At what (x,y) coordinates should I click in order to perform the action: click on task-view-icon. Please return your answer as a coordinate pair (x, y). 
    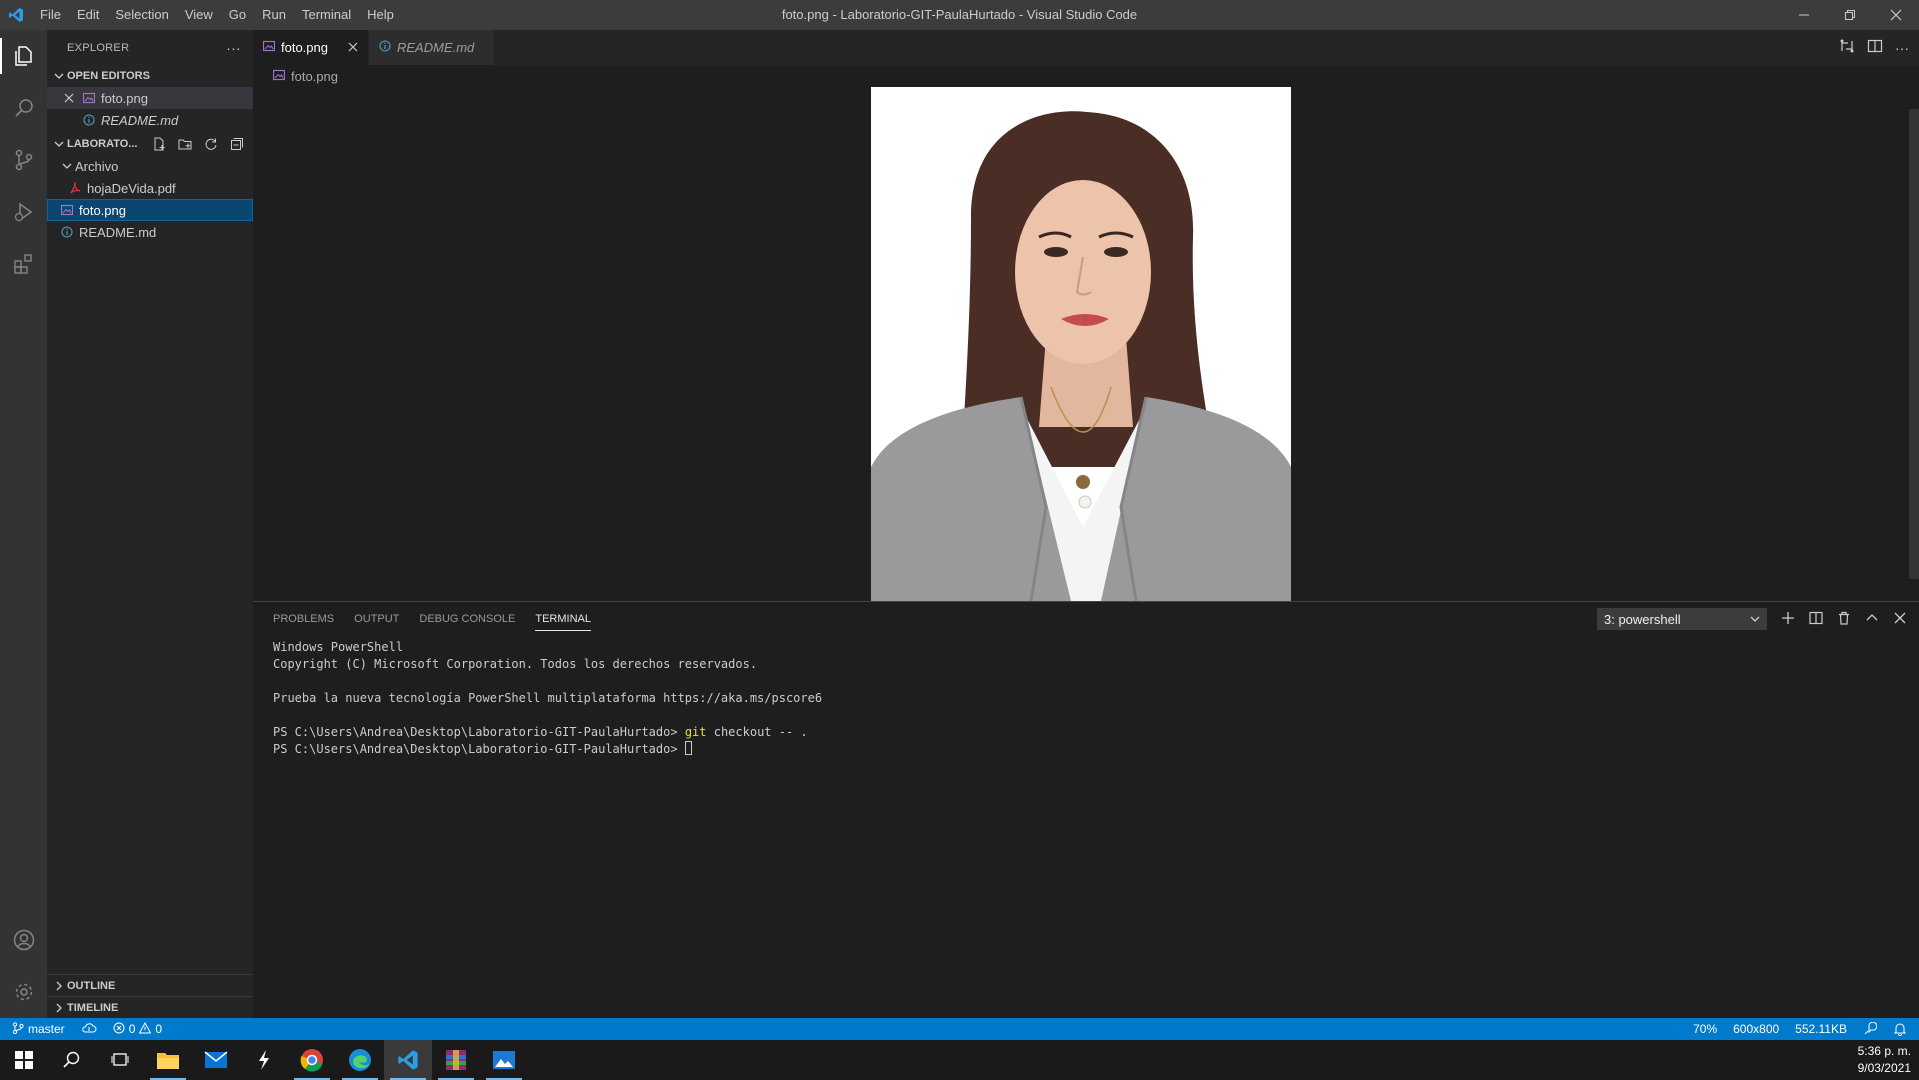
    Looking at the image, I should click on (120, 1060).